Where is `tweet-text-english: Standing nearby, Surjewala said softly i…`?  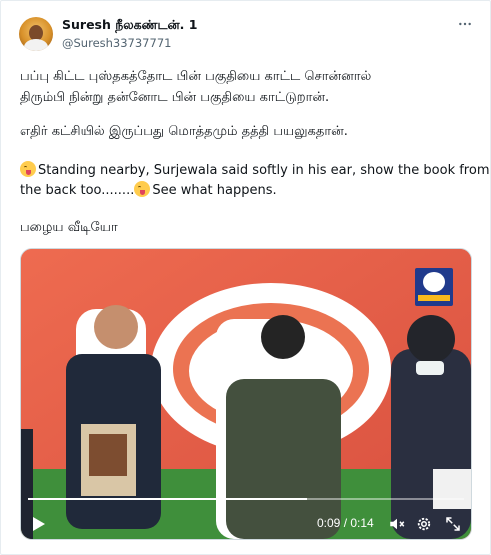
tweet-text-english: Standing nearby, Surjewala said softly i… is located at coordinates (264, 170).